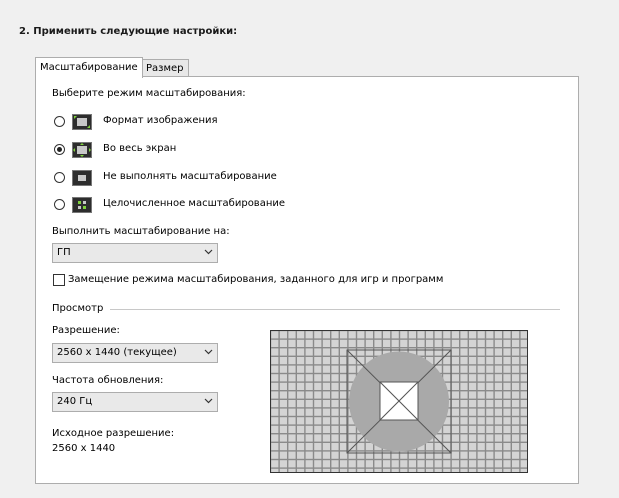 The image size is (619, 498). What do you see at coordinates (135, 402) in the screenshot?
I see `refresh-select: 240 Гц` at bounding box center [135, 402].